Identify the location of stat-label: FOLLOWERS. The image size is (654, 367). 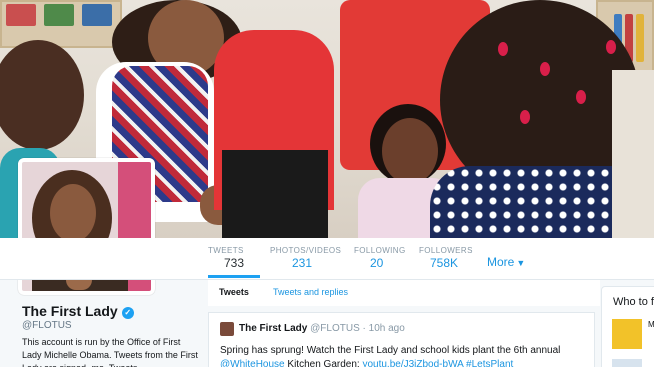
(446, 250).